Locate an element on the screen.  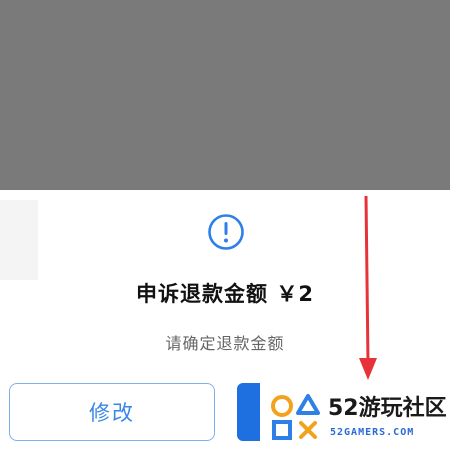
background-strip is located at coordinates (19, 240).